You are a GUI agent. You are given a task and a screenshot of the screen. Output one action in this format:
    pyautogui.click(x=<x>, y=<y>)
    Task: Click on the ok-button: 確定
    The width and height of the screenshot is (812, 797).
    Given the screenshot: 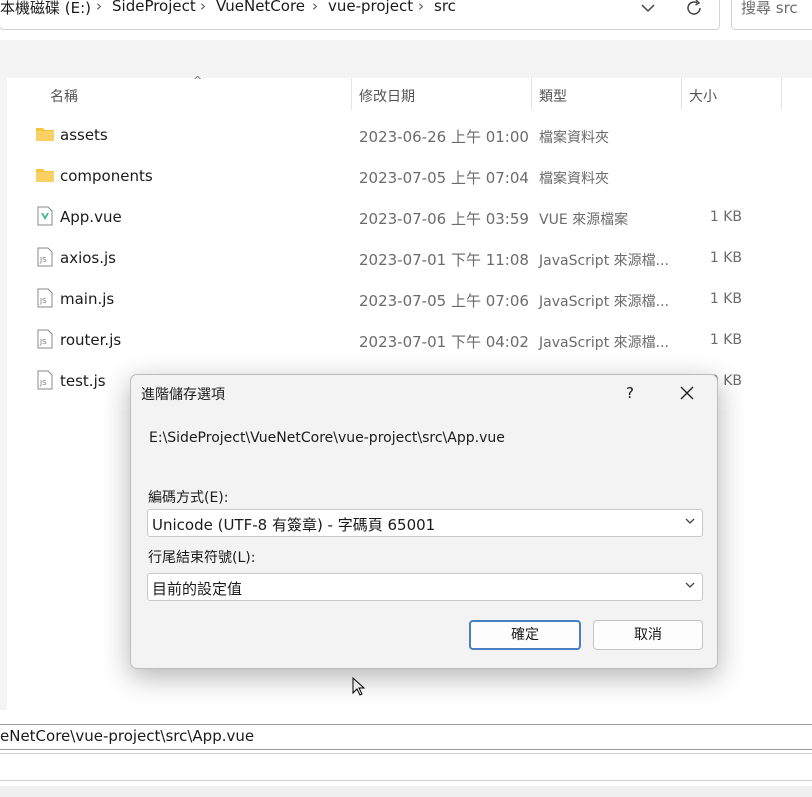 What is the action you would take?
    pyautogui.click(x=525, y=635)
    